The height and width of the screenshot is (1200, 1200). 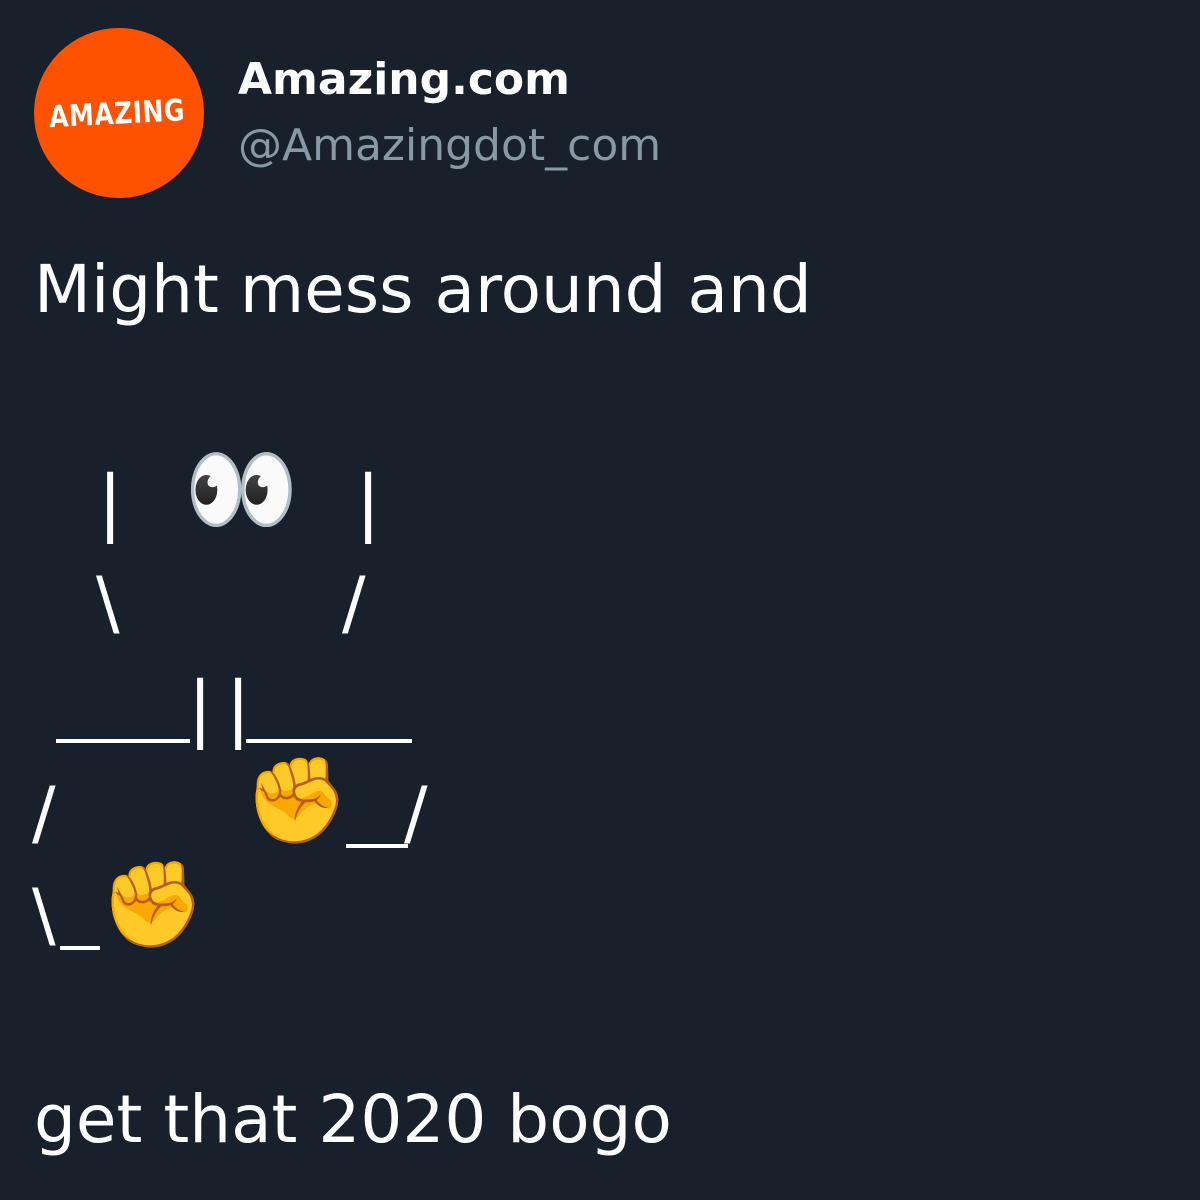 I want to click on ascii-slash-arm: /, so click(x=416, y=813).